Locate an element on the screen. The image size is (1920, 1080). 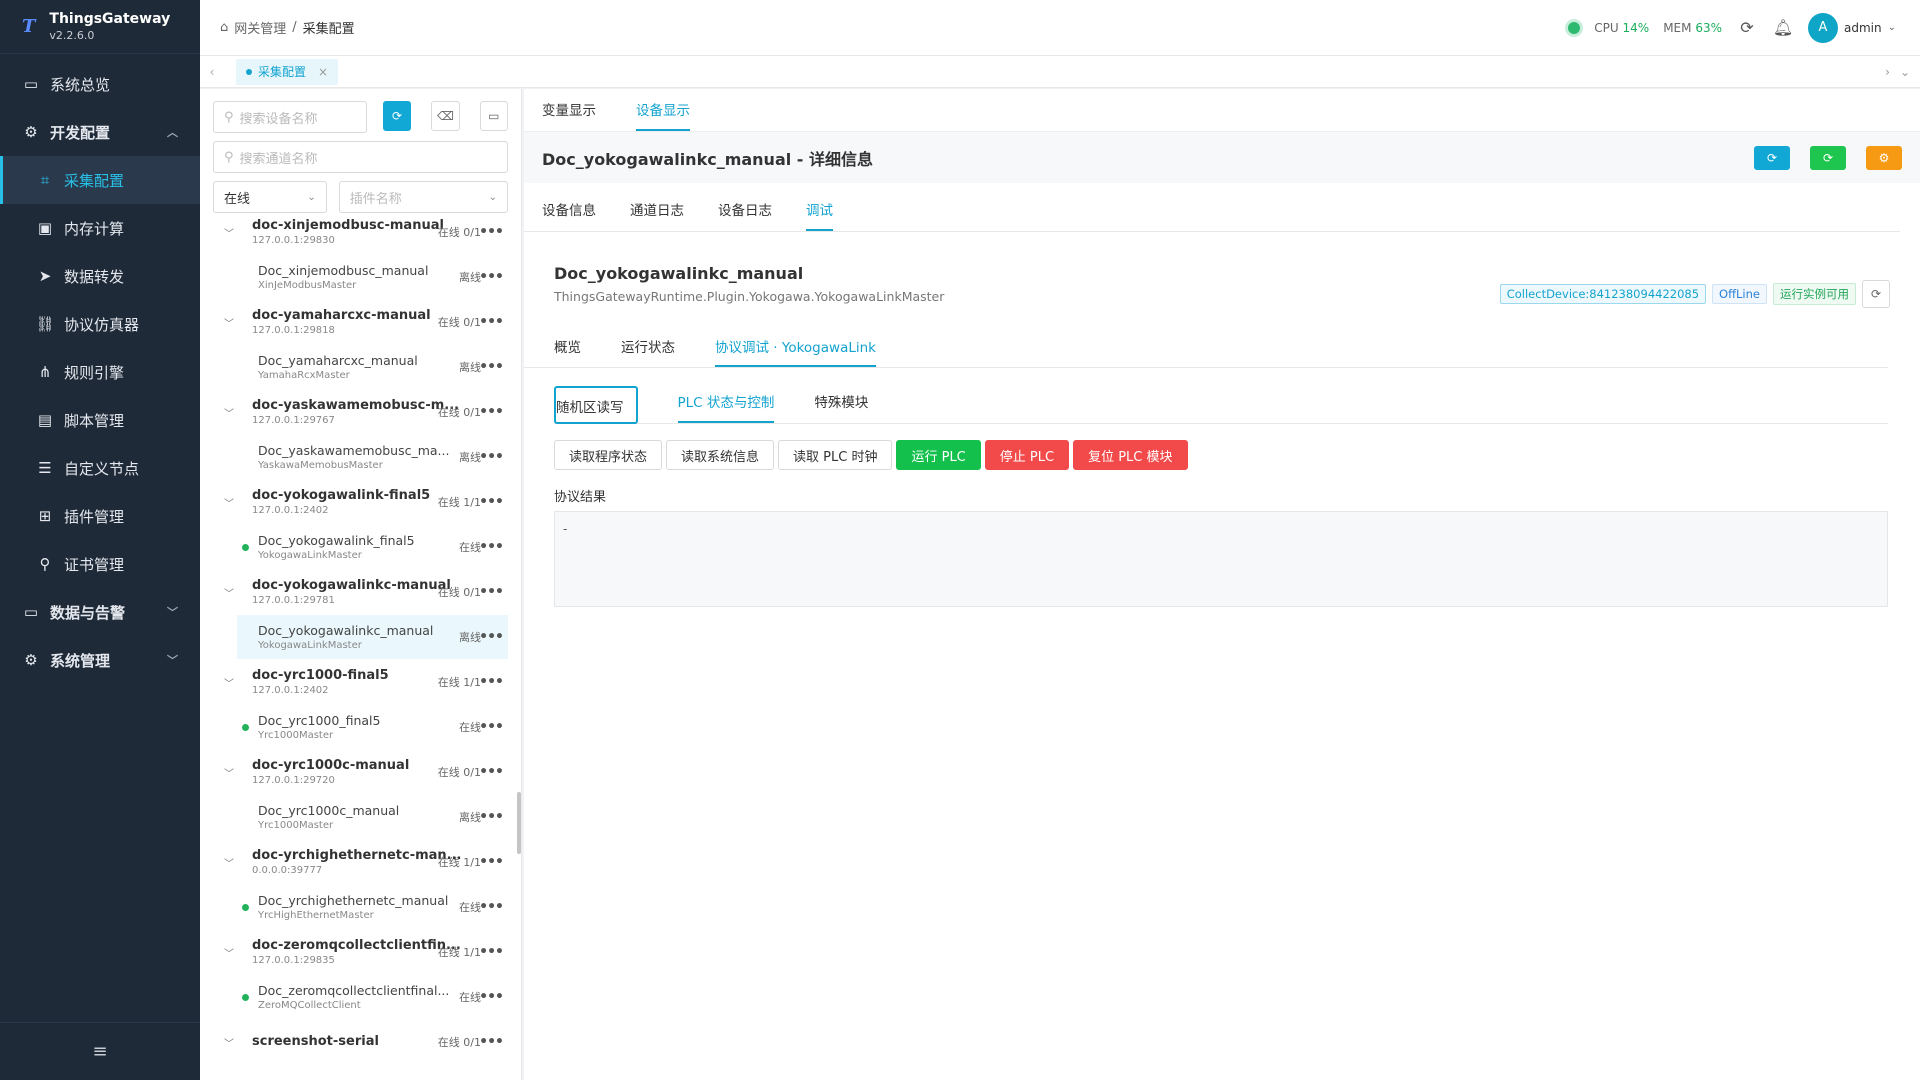
tab-random-rw: 随机区读写 is located at coordinates (596, 405).